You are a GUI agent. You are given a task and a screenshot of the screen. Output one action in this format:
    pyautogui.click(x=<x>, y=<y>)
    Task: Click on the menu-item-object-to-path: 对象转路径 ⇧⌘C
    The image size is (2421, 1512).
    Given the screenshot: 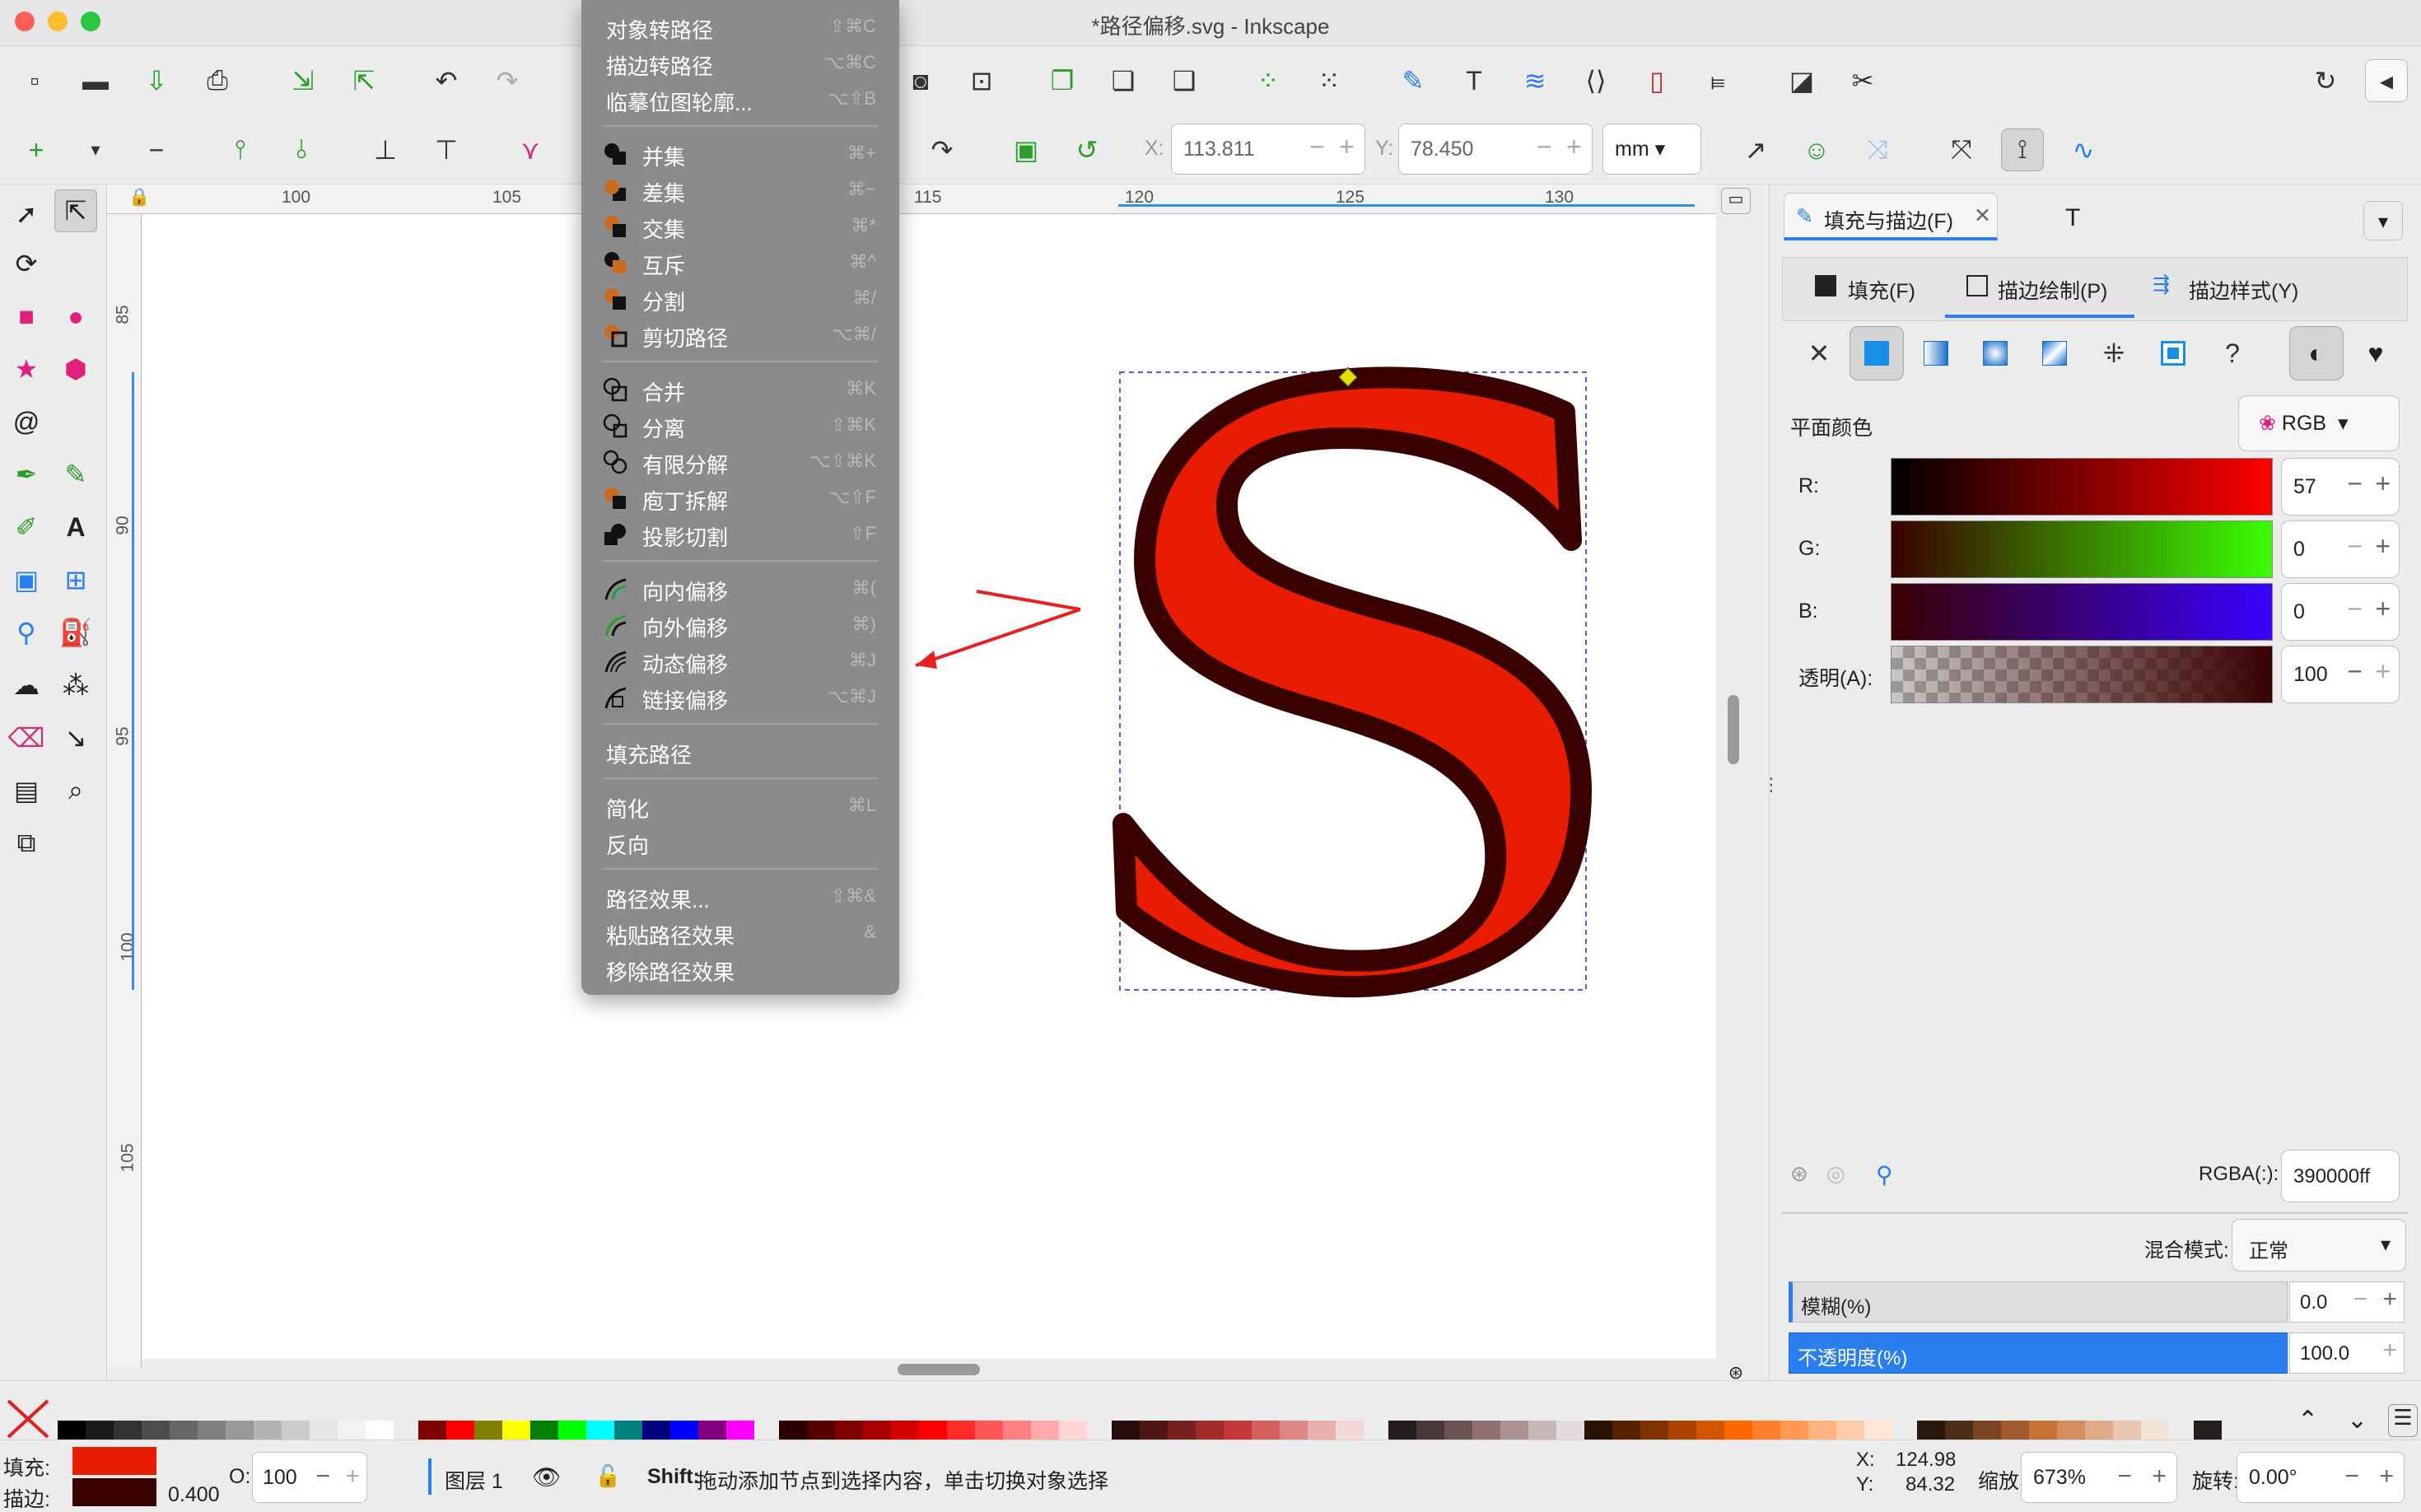 What is the action you would take?
    pyautogui.click(x=740, y=26)
    